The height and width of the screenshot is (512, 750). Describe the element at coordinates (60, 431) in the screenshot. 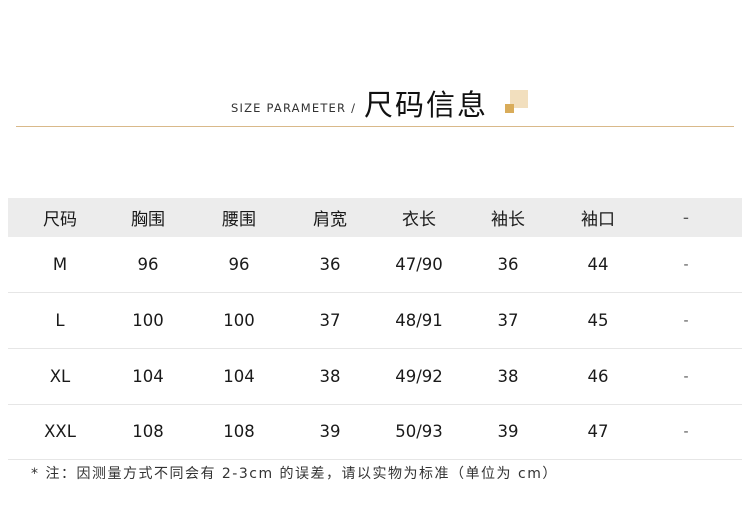

I see `table-cell-size: XXL` at that location.